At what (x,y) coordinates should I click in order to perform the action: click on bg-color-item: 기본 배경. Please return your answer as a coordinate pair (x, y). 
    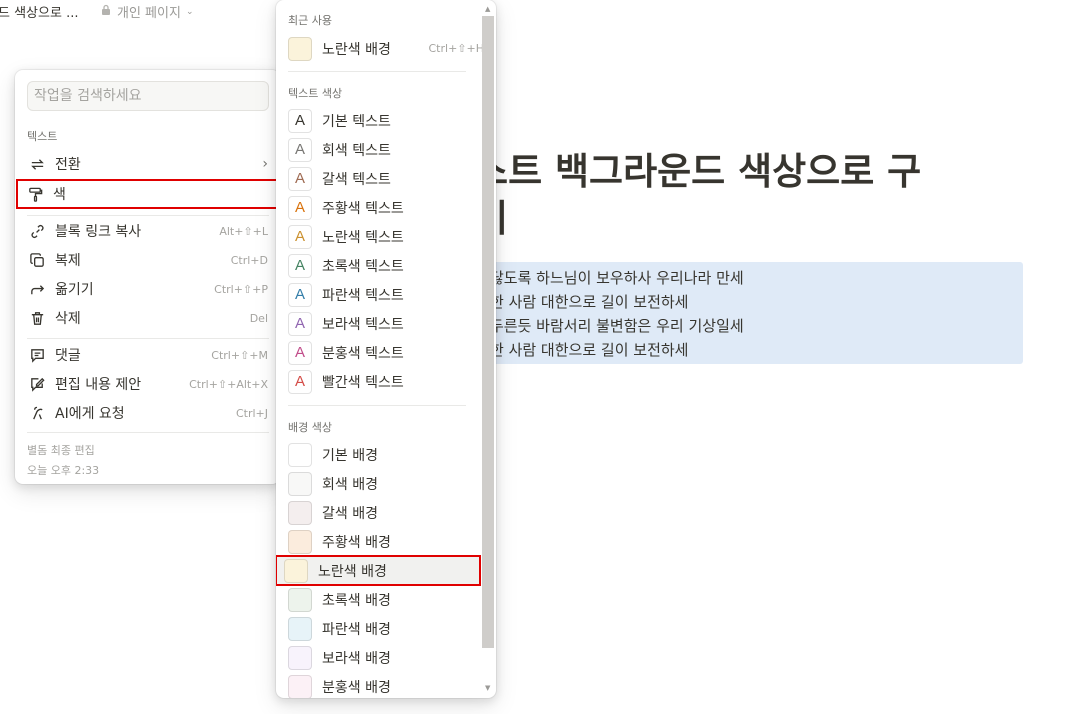
    Looking at the image, I should click on (380, 454).